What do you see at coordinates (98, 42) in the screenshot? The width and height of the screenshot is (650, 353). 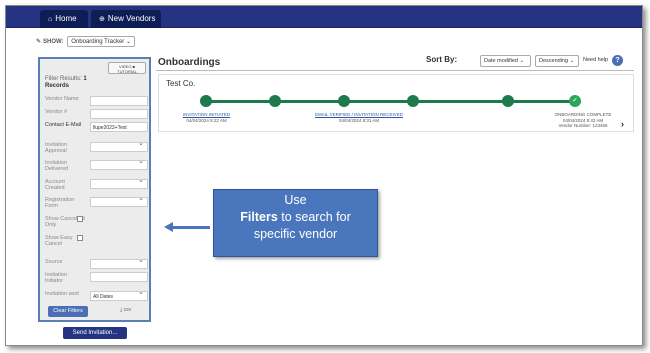 I see `show-select-value: Onboarding Tracker` at bounding box center [98, 42].